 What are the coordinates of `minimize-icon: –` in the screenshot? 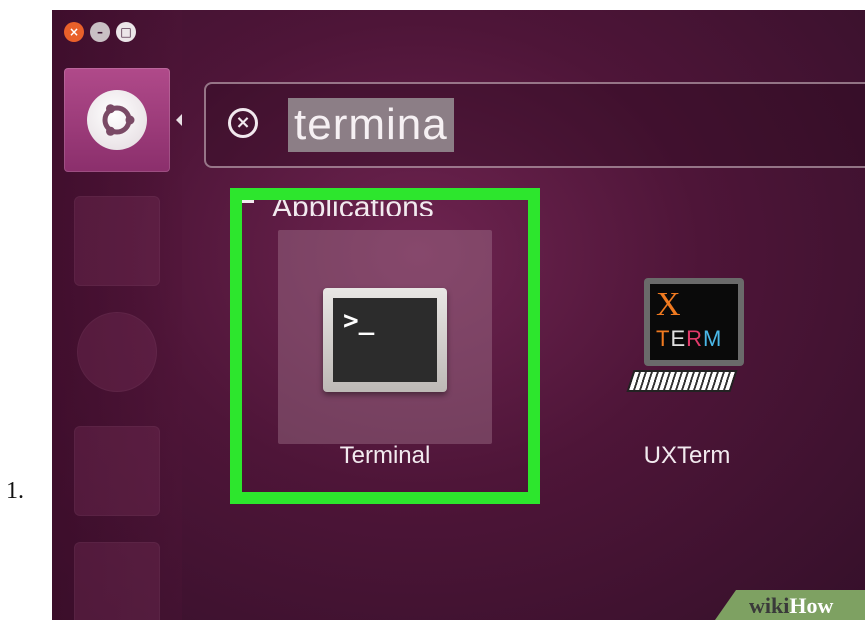 It's located at (100, 32).